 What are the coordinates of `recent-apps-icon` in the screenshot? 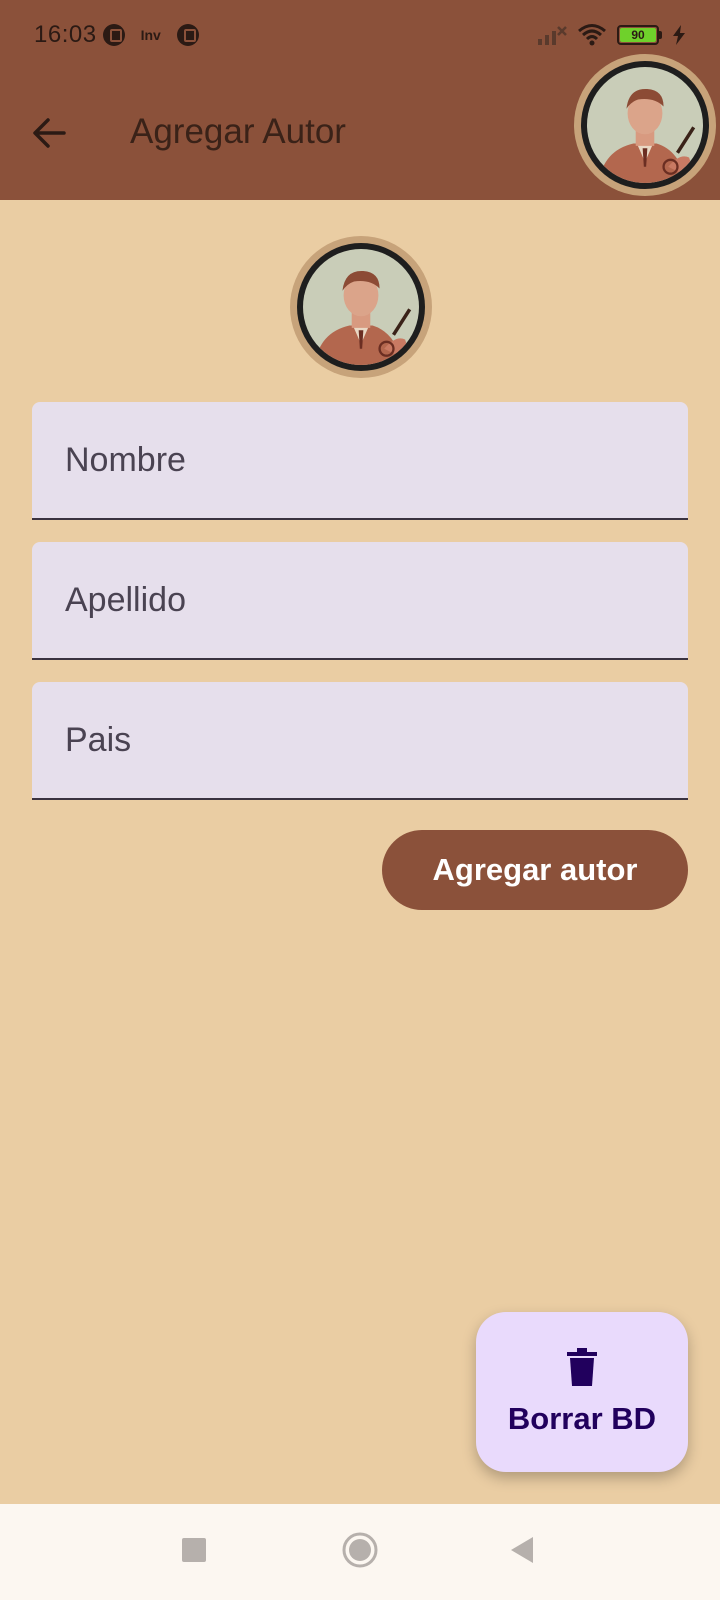 It's located at (194, 1552).